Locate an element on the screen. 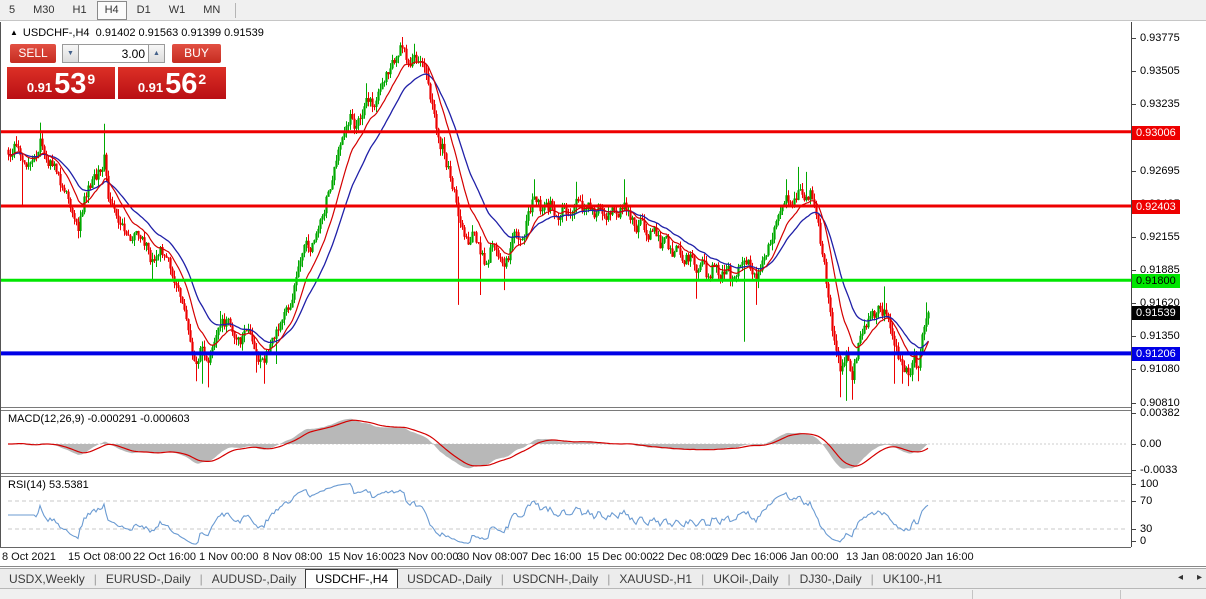 The image size is (1206, 599). rsi-indicator-chart is located at coordinates (565, 512).